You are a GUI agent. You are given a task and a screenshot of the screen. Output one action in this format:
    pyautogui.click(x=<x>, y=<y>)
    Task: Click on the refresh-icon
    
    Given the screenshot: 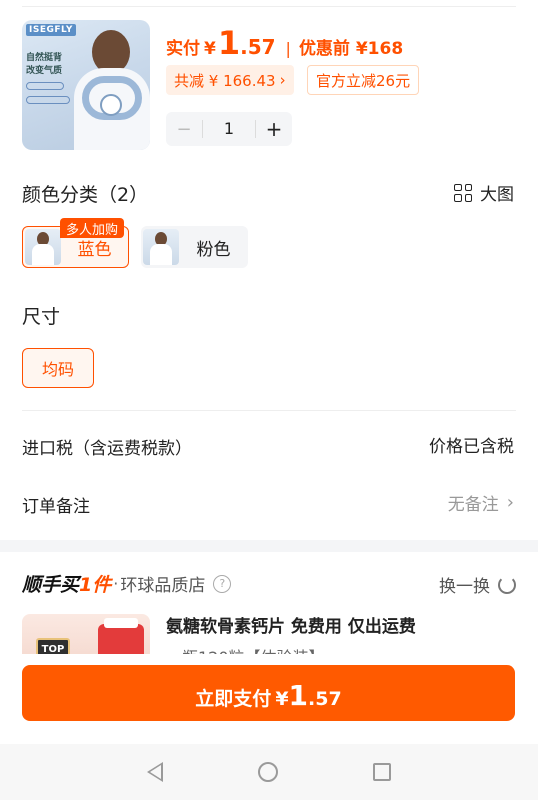 What is the action you would take?
    pyautogui.click(x=507, y=584)
    